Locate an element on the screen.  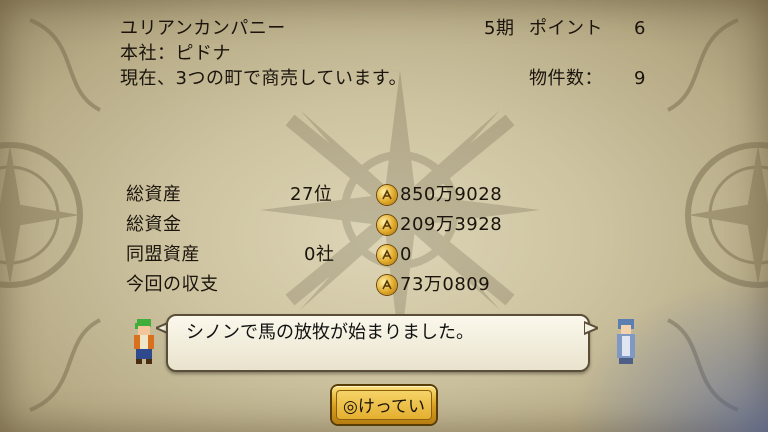
properties-label: 物件数： is located at coordinates (566, 78).